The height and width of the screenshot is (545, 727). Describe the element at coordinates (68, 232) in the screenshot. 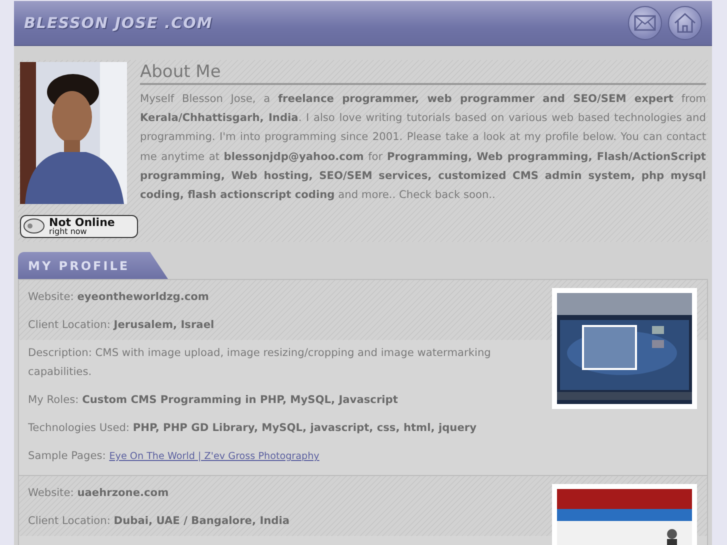

I see `status-subtitle: right now` at that location.